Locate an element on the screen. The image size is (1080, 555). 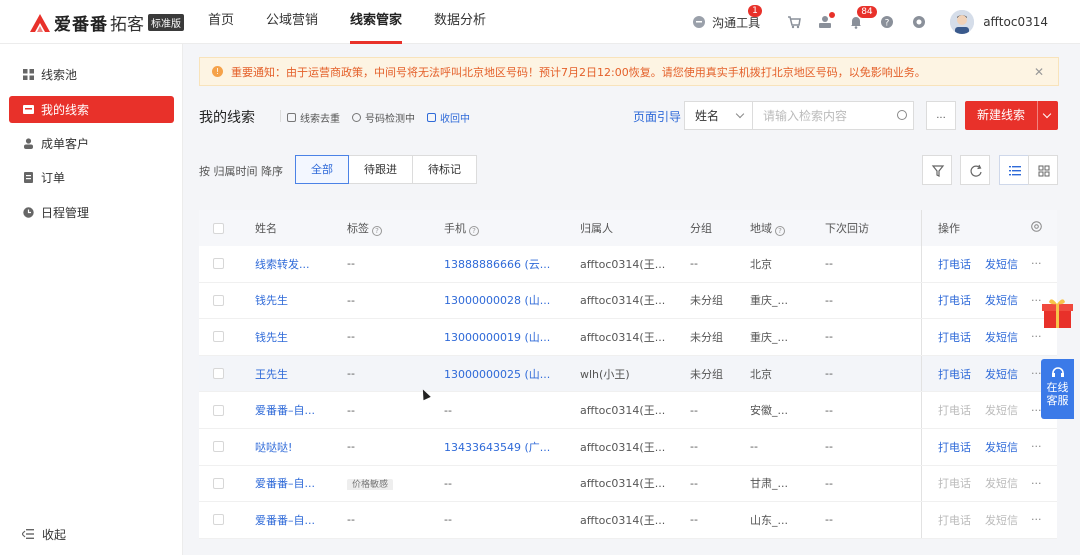
tab-to-follow: 待跟进 is located at coordinates (380, 169).